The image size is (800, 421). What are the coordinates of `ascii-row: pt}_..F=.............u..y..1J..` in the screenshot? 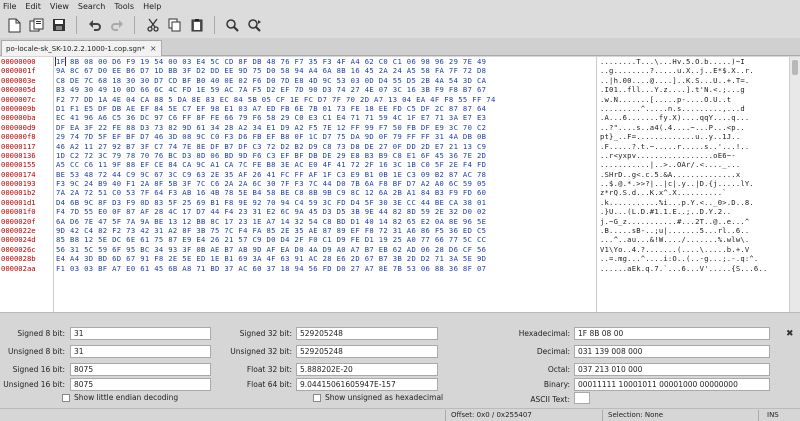 It's located at (693, 136).